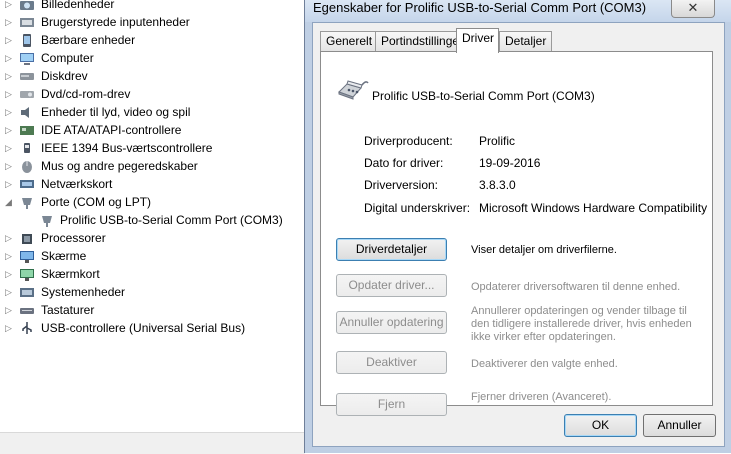 This screenshot has width=731, height=454. What do you see at coordinates (115, 22) in the screenshot?
I see `tree-item-label: Brugerstyrede inputenheder` at bounding box center [115, 22].